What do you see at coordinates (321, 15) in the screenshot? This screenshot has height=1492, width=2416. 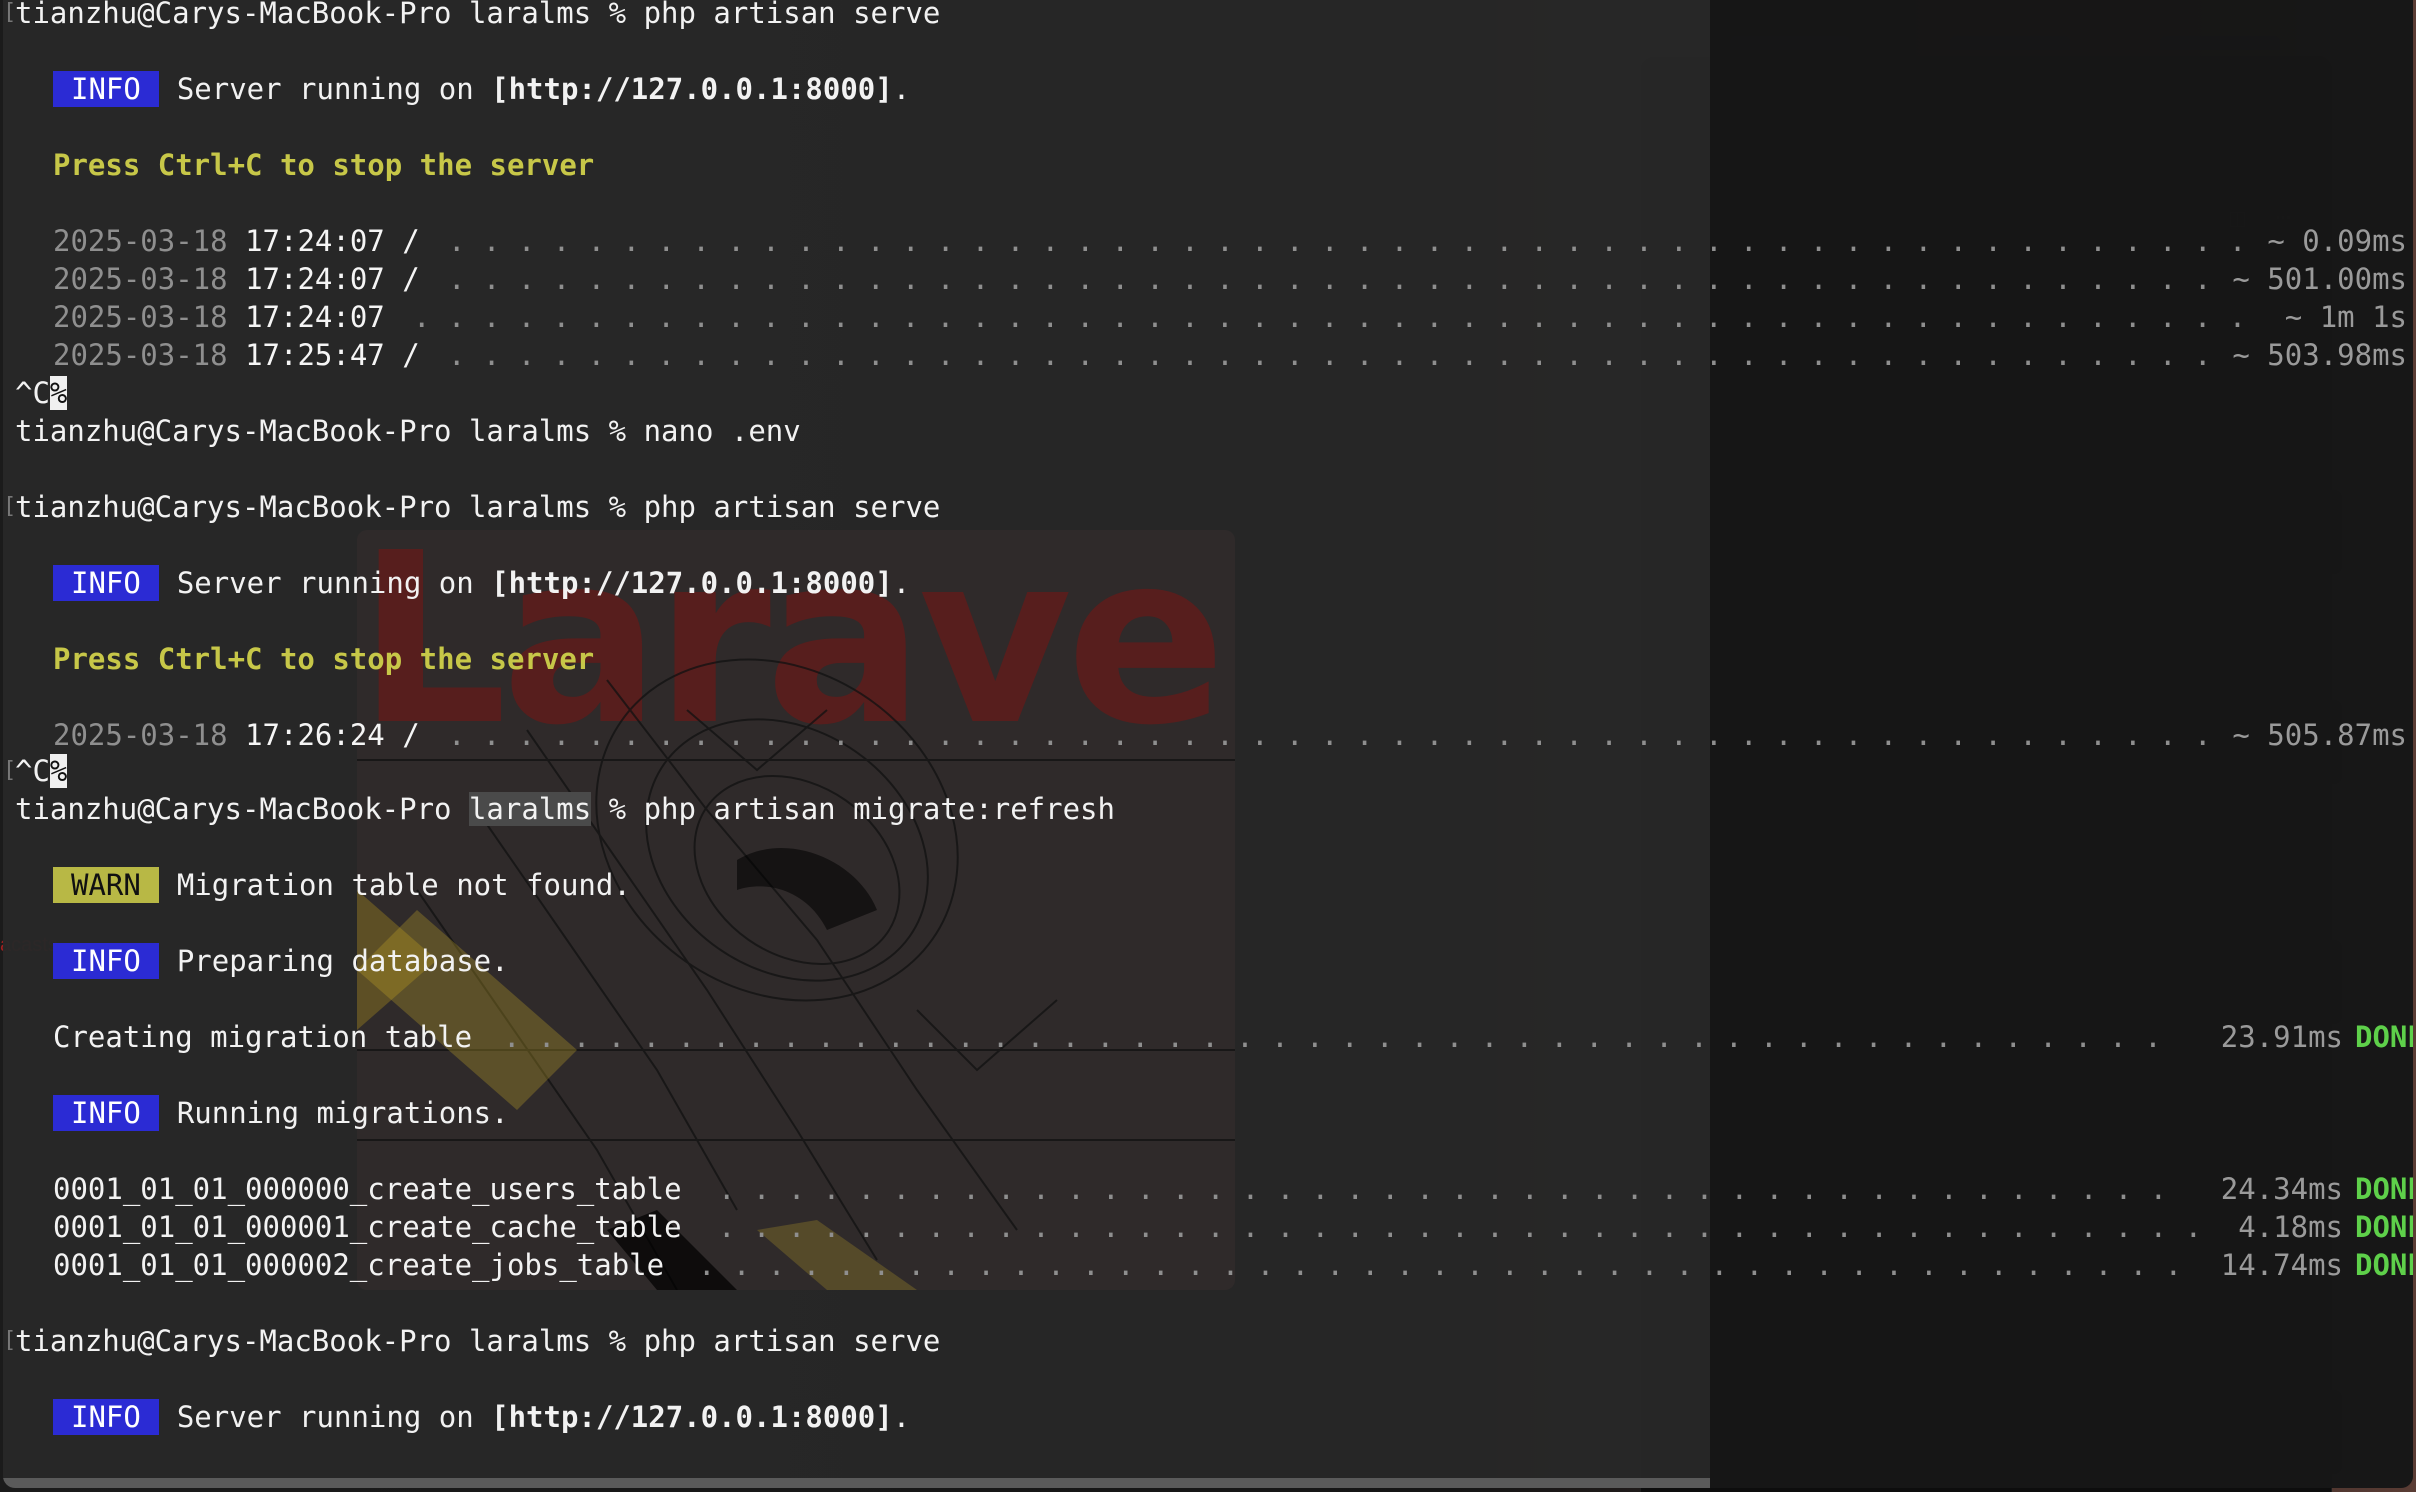 I see `prompt: tianzhu@Carys-MacBook-Pro laralms %` at bounding box center [321, 15].